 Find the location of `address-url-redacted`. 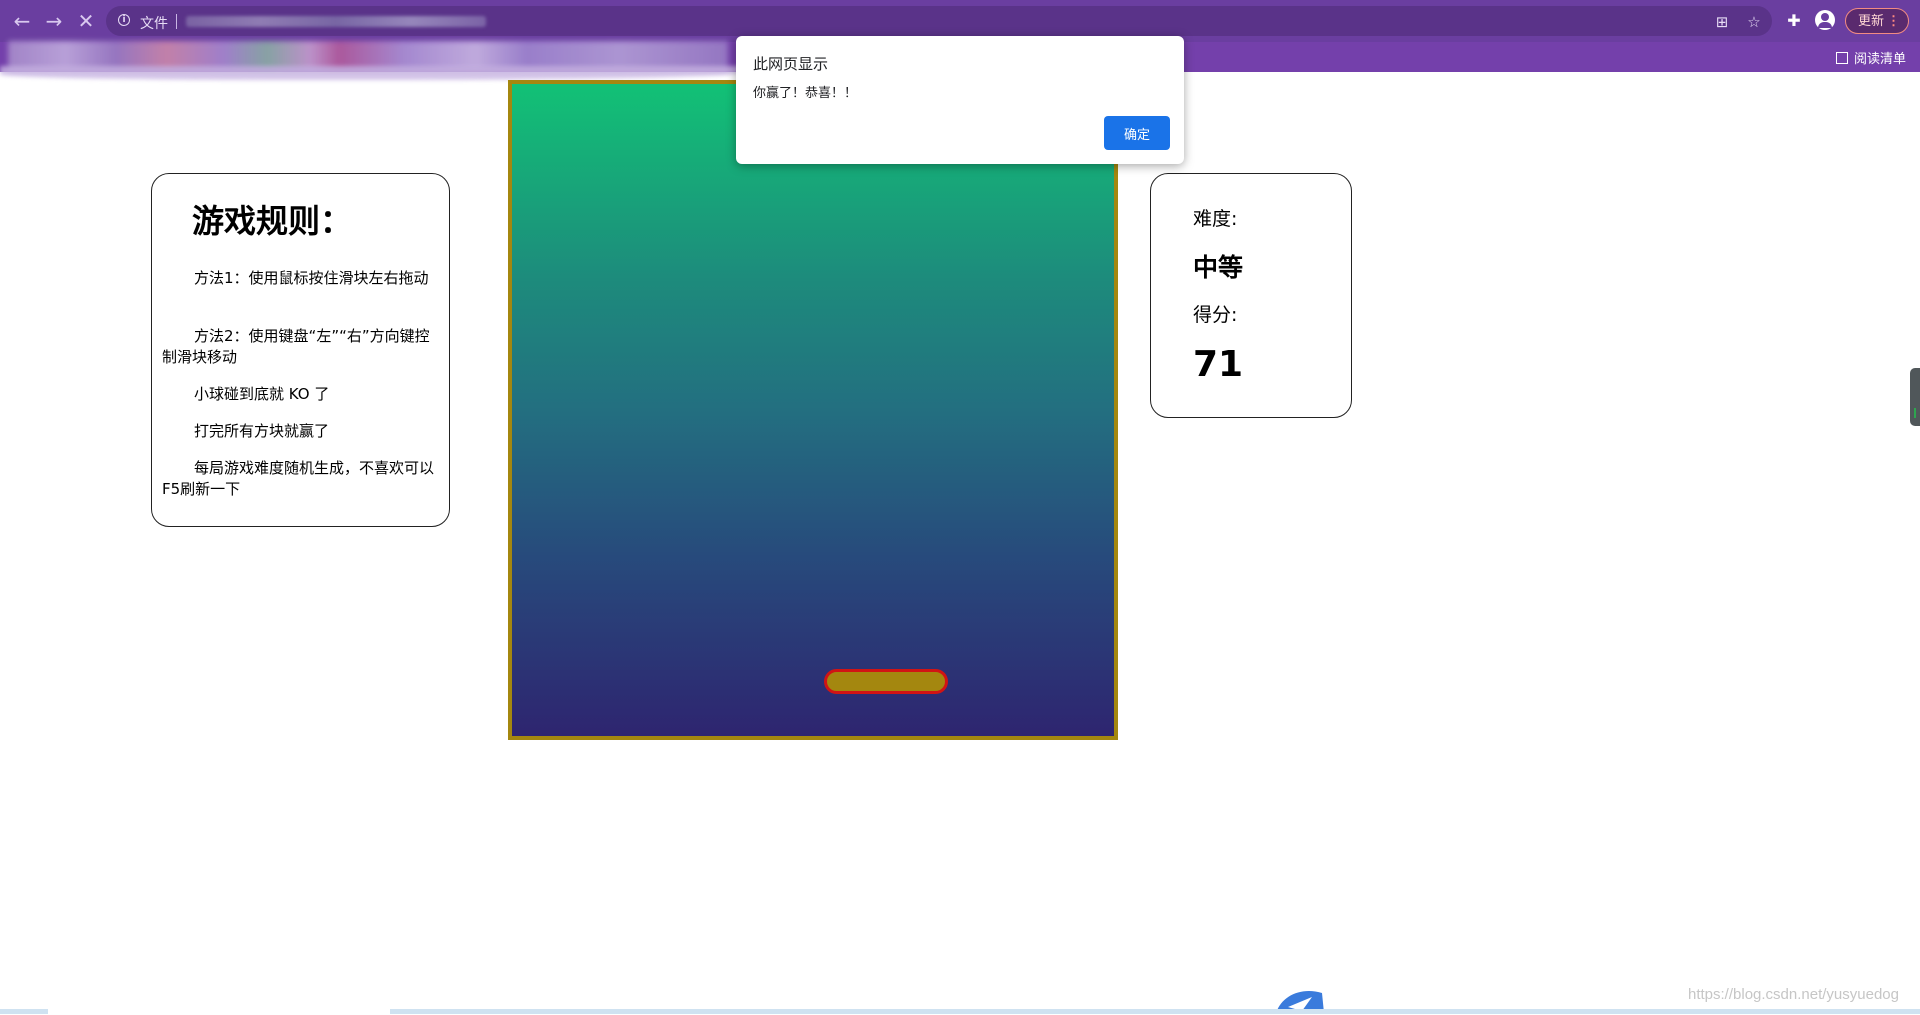

address-url-redacted is located at coordinates (336, 21).